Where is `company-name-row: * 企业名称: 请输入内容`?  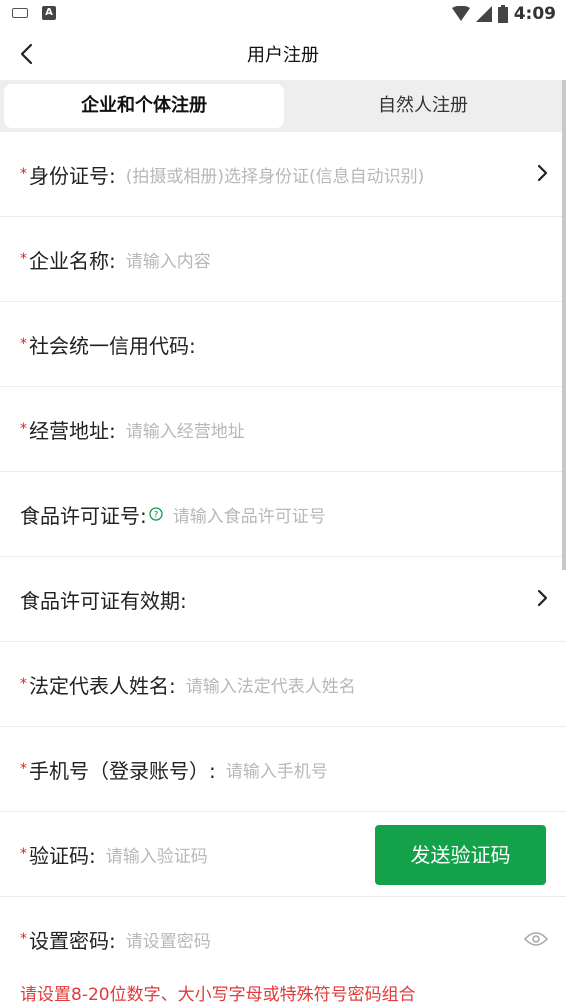 company-name-row: * 企业名称: 请输入内容 is located at coordinates (283, 259).